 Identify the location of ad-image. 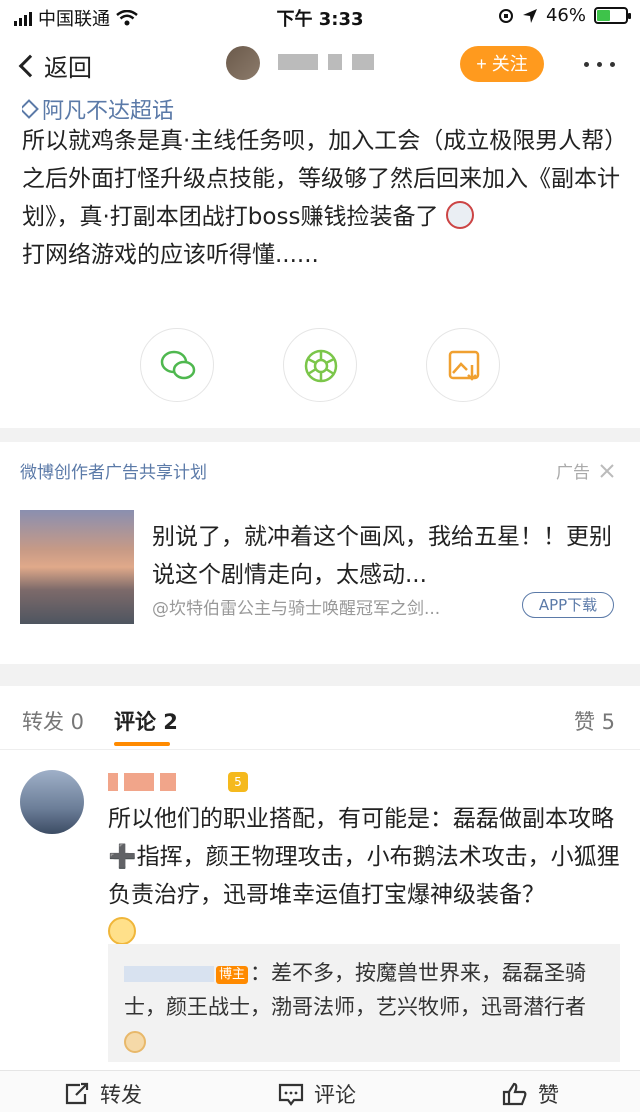
(77, 567).